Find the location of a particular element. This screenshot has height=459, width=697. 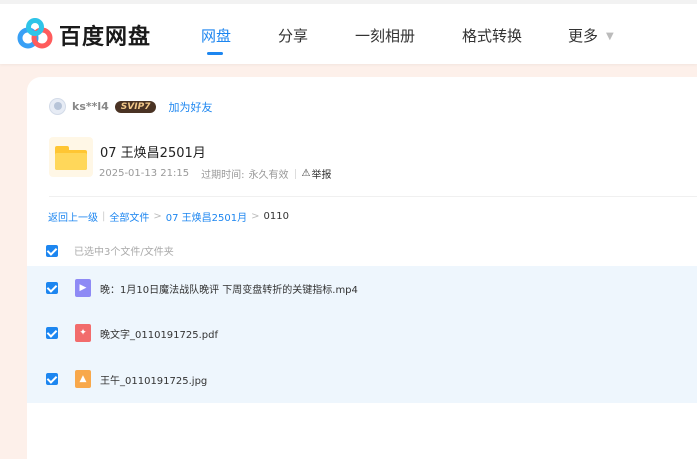

folder-icon is located at coordinates (71, 157).